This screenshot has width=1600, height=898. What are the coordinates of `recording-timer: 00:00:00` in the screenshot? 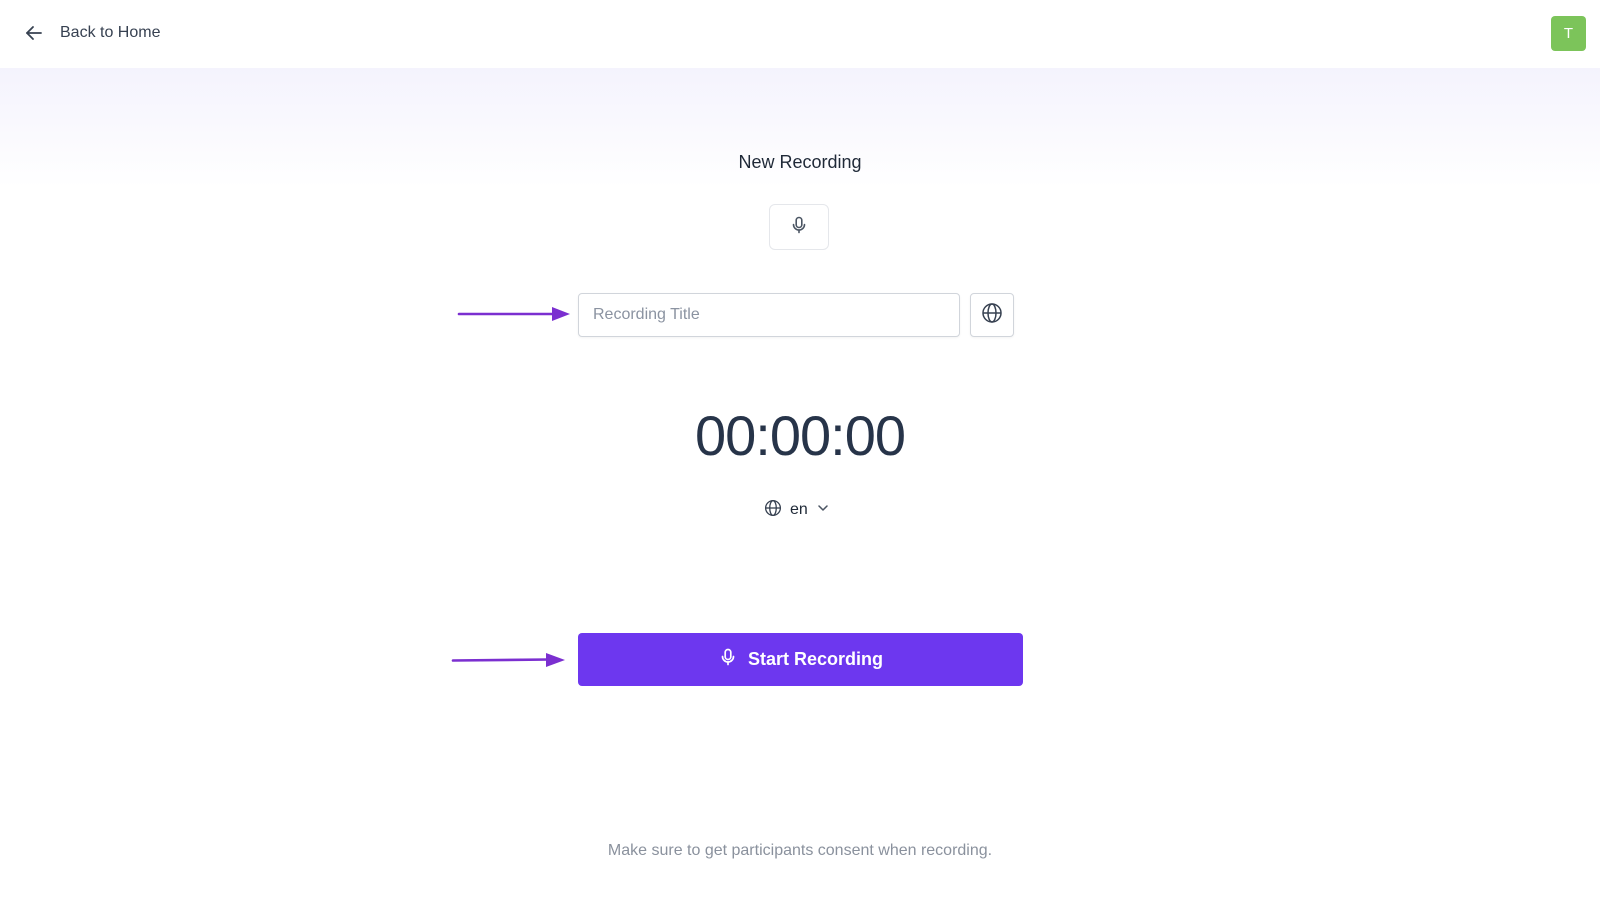 It's located at (800, 435).